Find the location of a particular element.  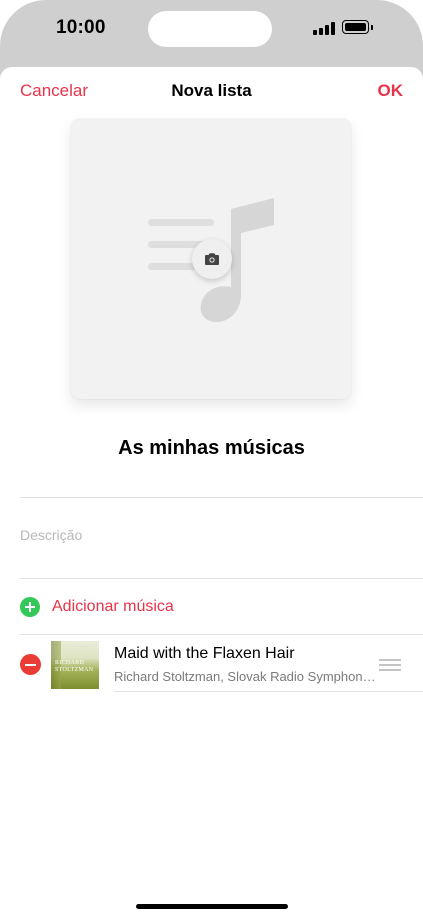

sheet-title: Nova lista is located at coordinates (211, 90).